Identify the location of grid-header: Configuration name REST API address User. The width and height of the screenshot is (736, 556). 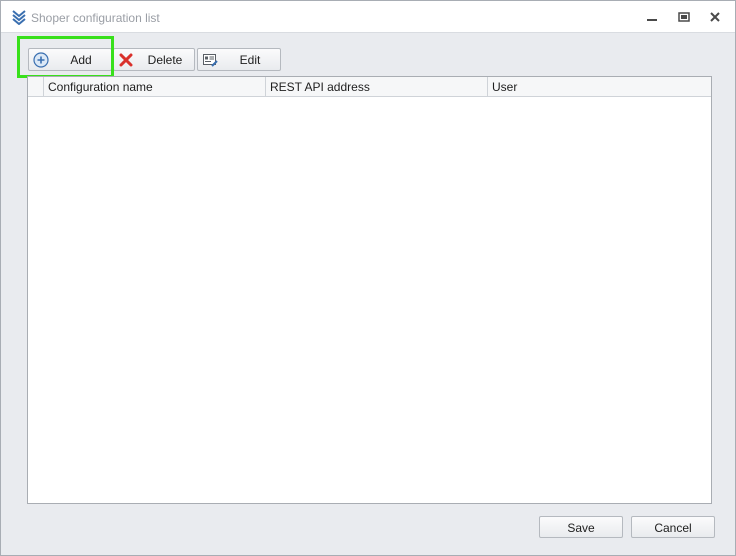
(369, 87).